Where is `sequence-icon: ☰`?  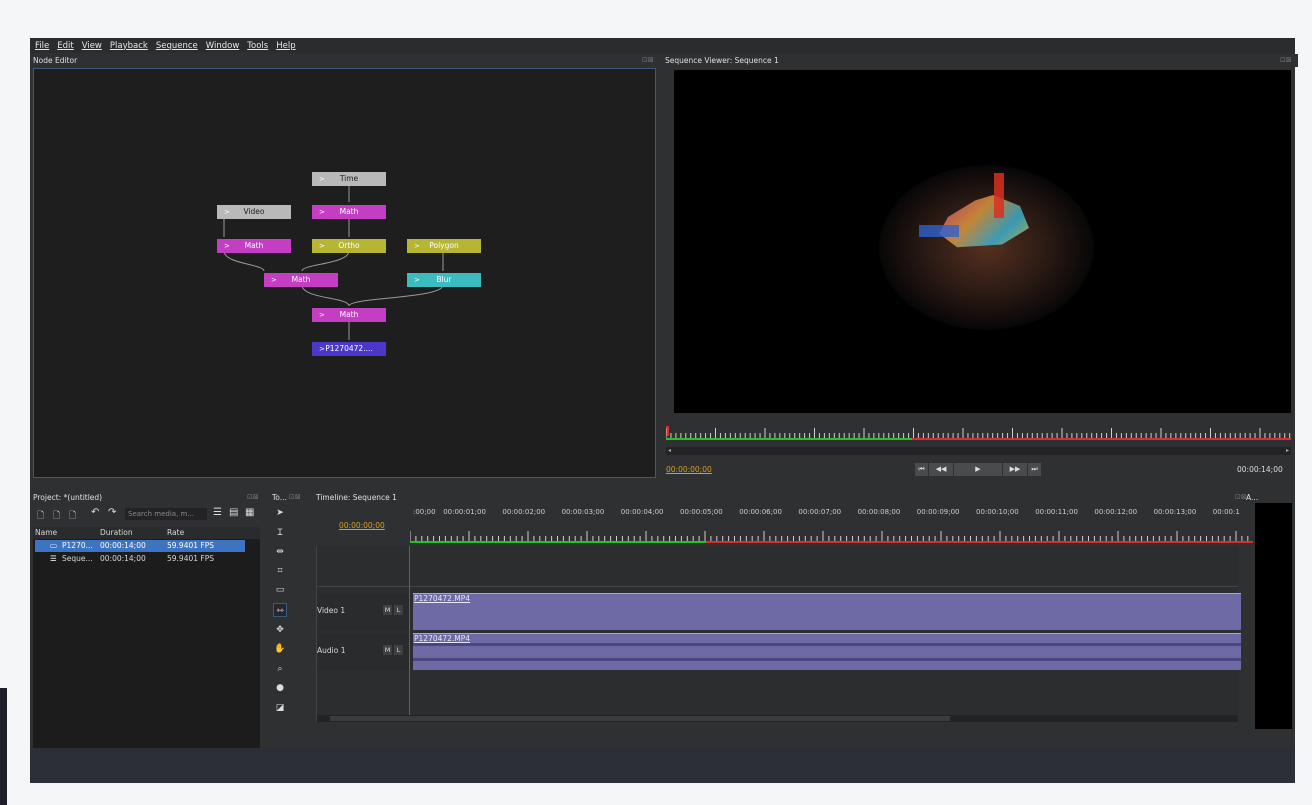 sequence-icon: ☰ is located at coordinates (53, 558).